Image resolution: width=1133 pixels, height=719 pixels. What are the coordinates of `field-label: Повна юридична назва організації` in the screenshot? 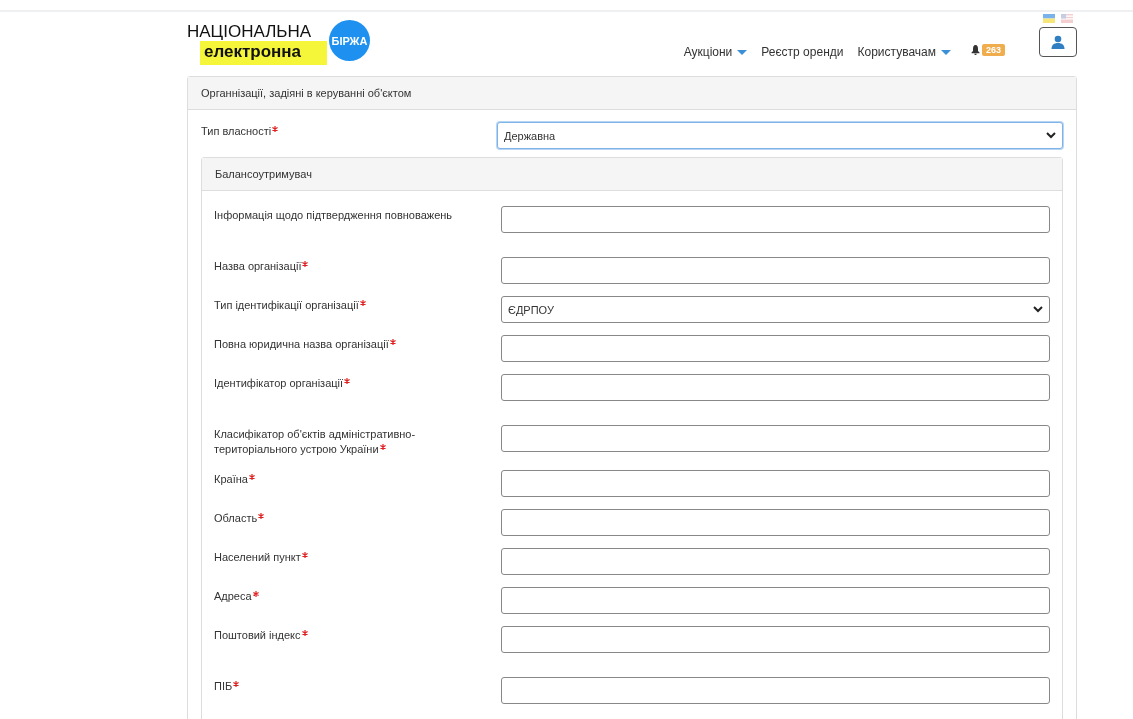 It's located at (345, 344).